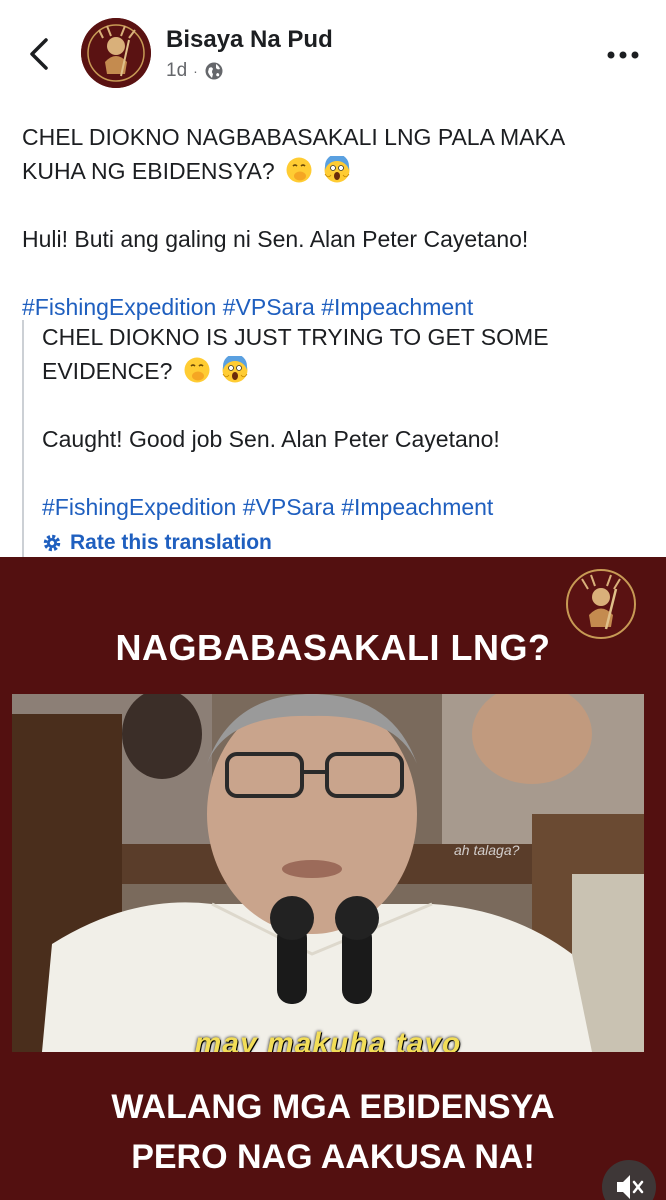 Image resolution: width=666 pixels, height=1200 pixels. Describe the element at coordinates (333, 1107) in the screenshot. I see `media-caption-line-1: WALANG MGA EBIDENSYA` at that location.